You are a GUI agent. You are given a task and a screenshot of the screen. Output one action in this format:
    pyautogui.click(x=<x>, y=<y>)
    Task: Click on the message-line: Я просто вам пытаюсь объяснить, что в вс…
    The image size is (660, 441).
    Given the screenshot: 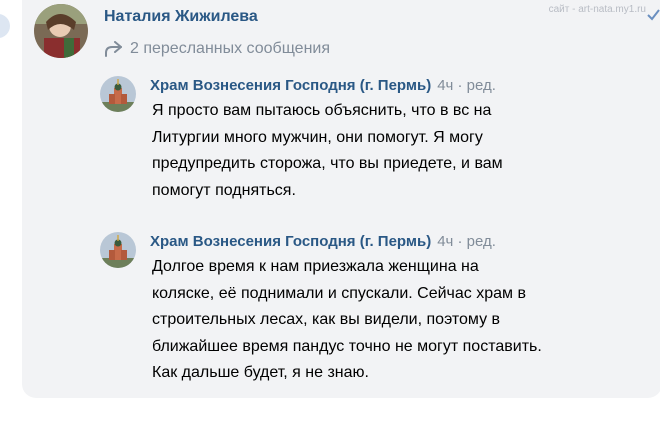 What is the action you would take?
    pyautogui.click(x=322, y=110)
    